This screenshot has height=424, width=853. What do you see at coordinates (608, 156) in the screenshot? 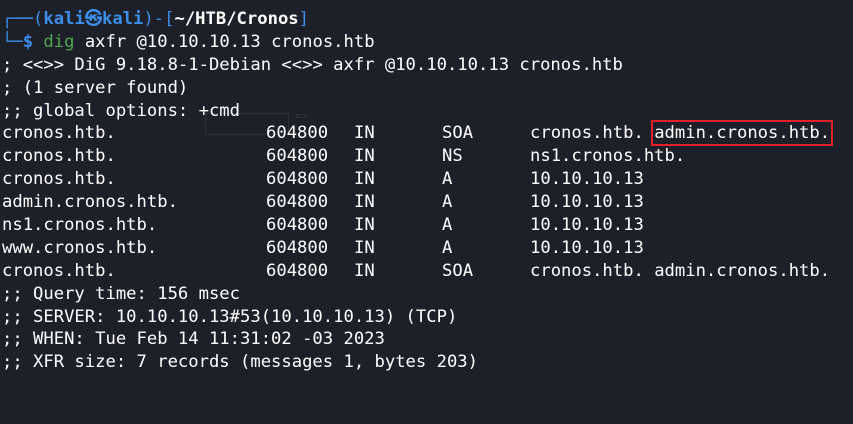
I see `record-data: ns1.cronos.htb.` at bounding box center [608, 156].